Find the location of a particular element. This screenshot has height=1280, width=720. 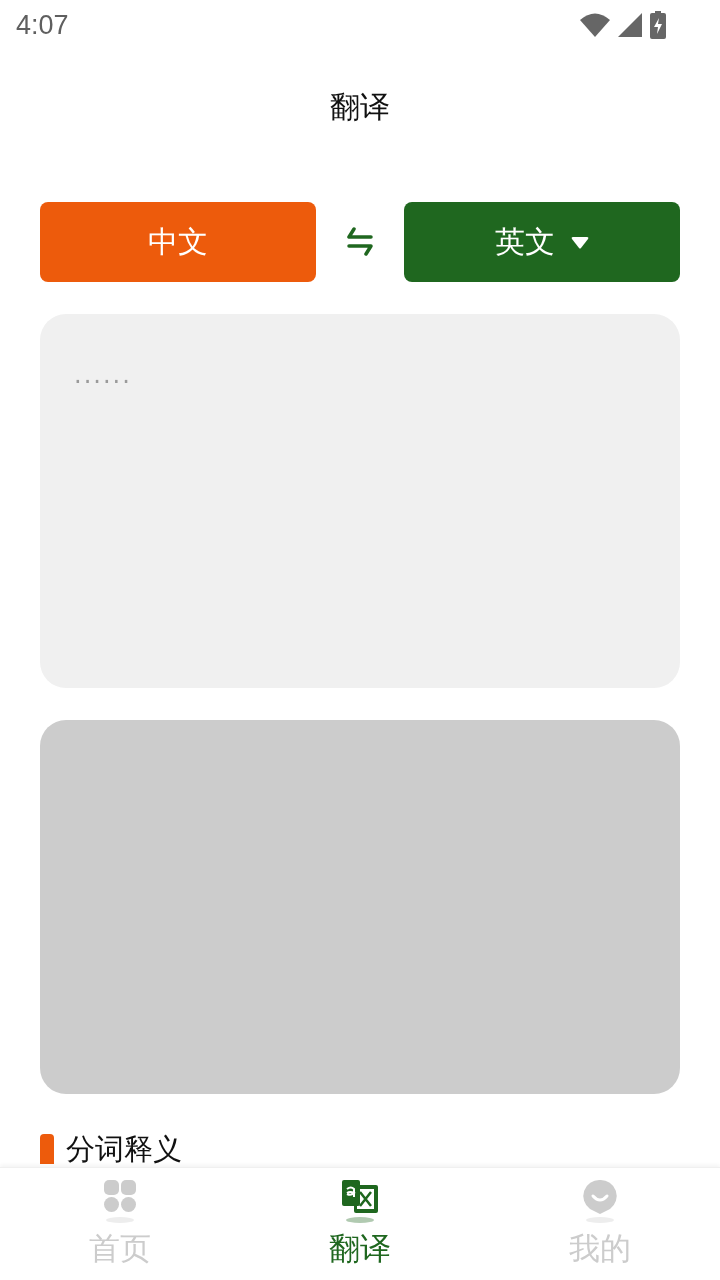

caret-down-icon is located at coordinates (580, 242).